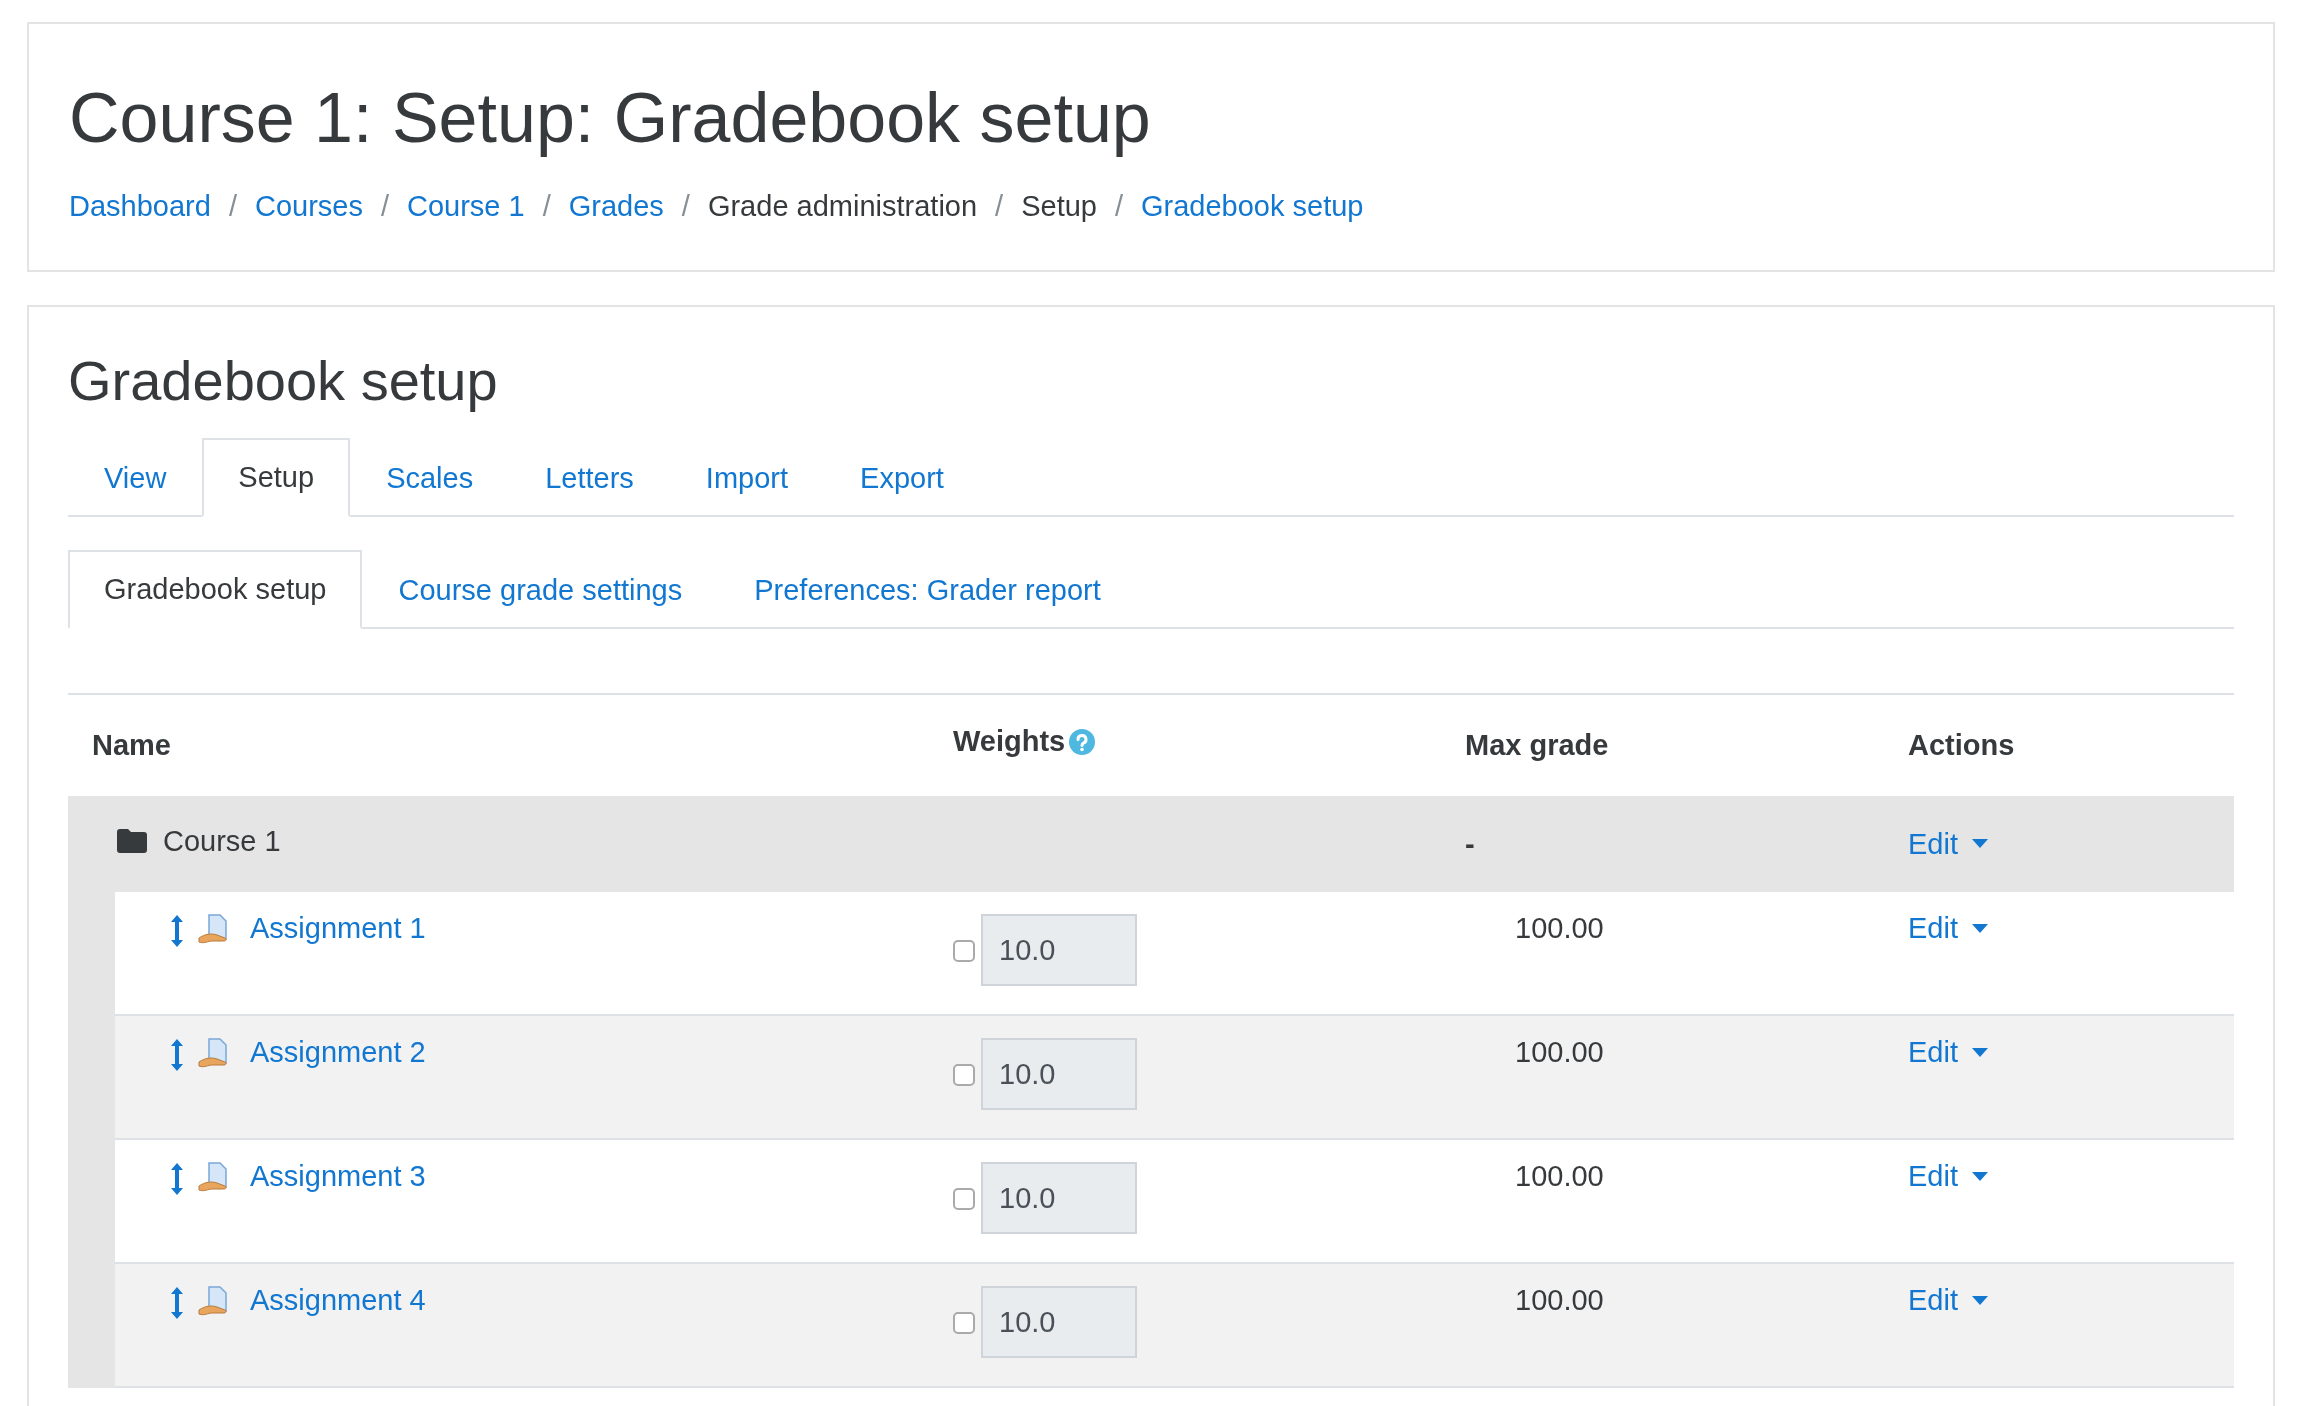 The height and width of the screenshot is (1406, 2302). What do you see at coordinates (1082, 741) in the screenshot?
I see `help-icon` at bounding box center [1082, 741].